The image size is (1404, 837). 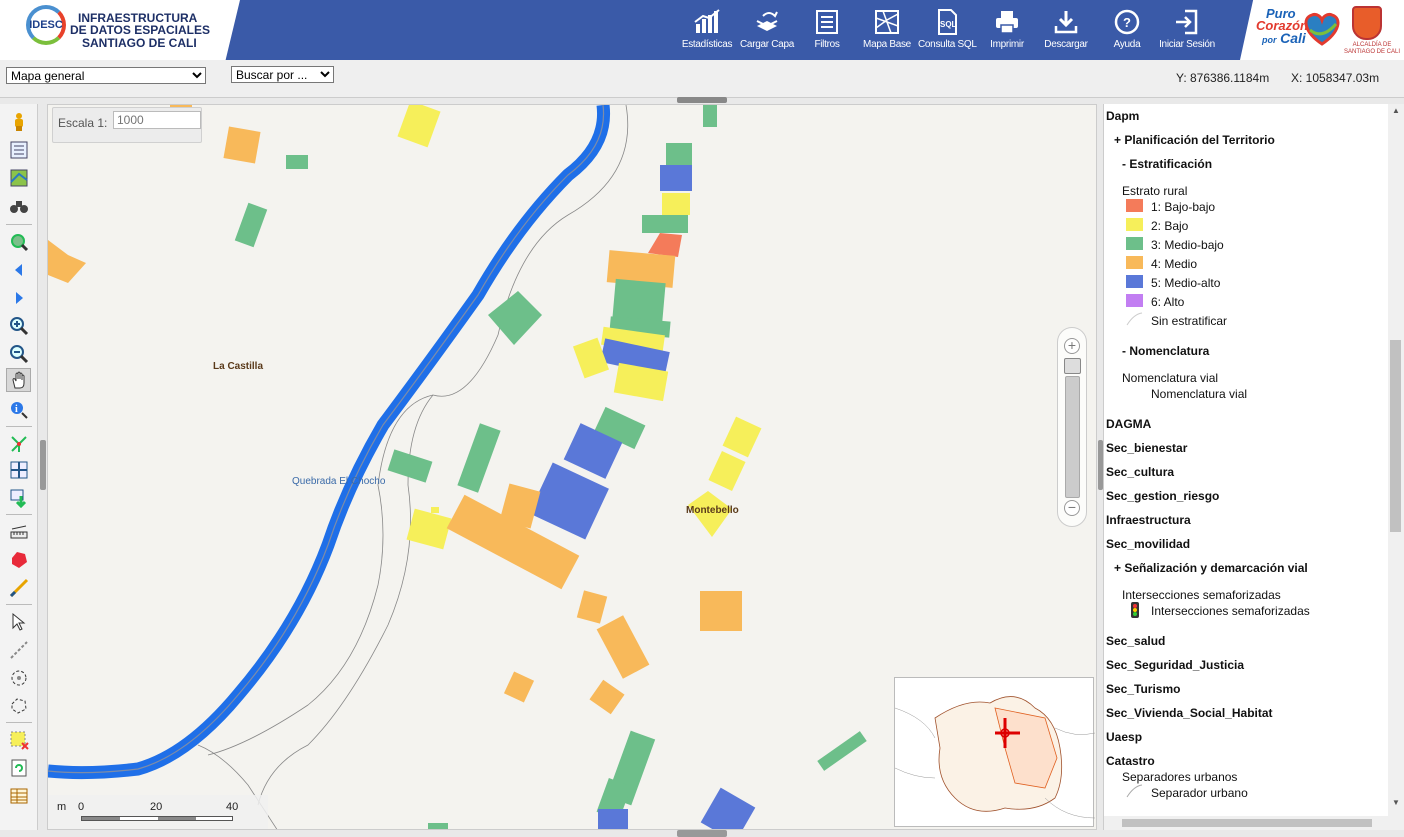 I want to click on coordinates-tool-button, so click(x=18, y=444).